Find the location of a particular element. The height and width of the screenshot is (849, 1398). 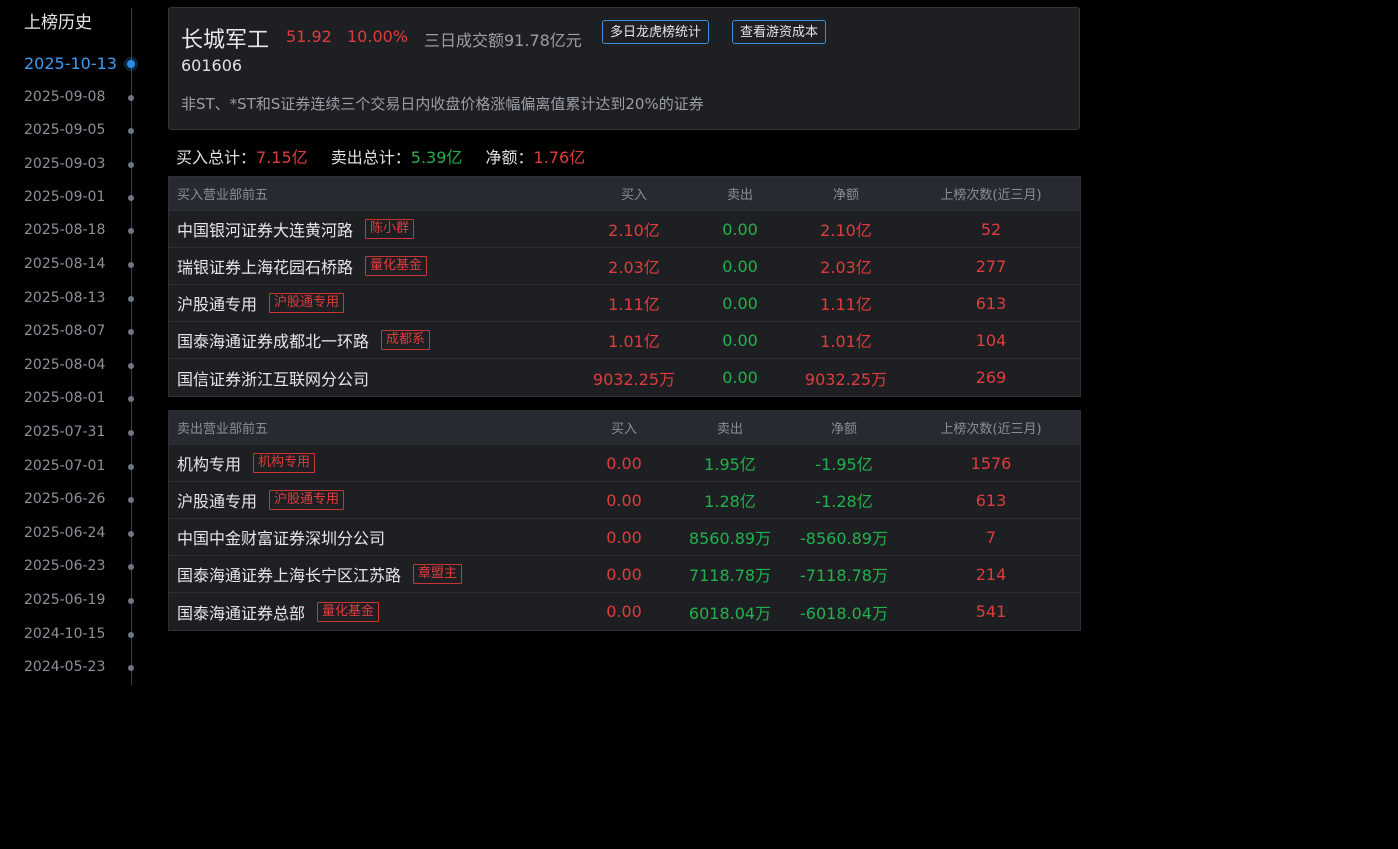

trader-tag: 机构专用 is located at coordinates (284, 463).